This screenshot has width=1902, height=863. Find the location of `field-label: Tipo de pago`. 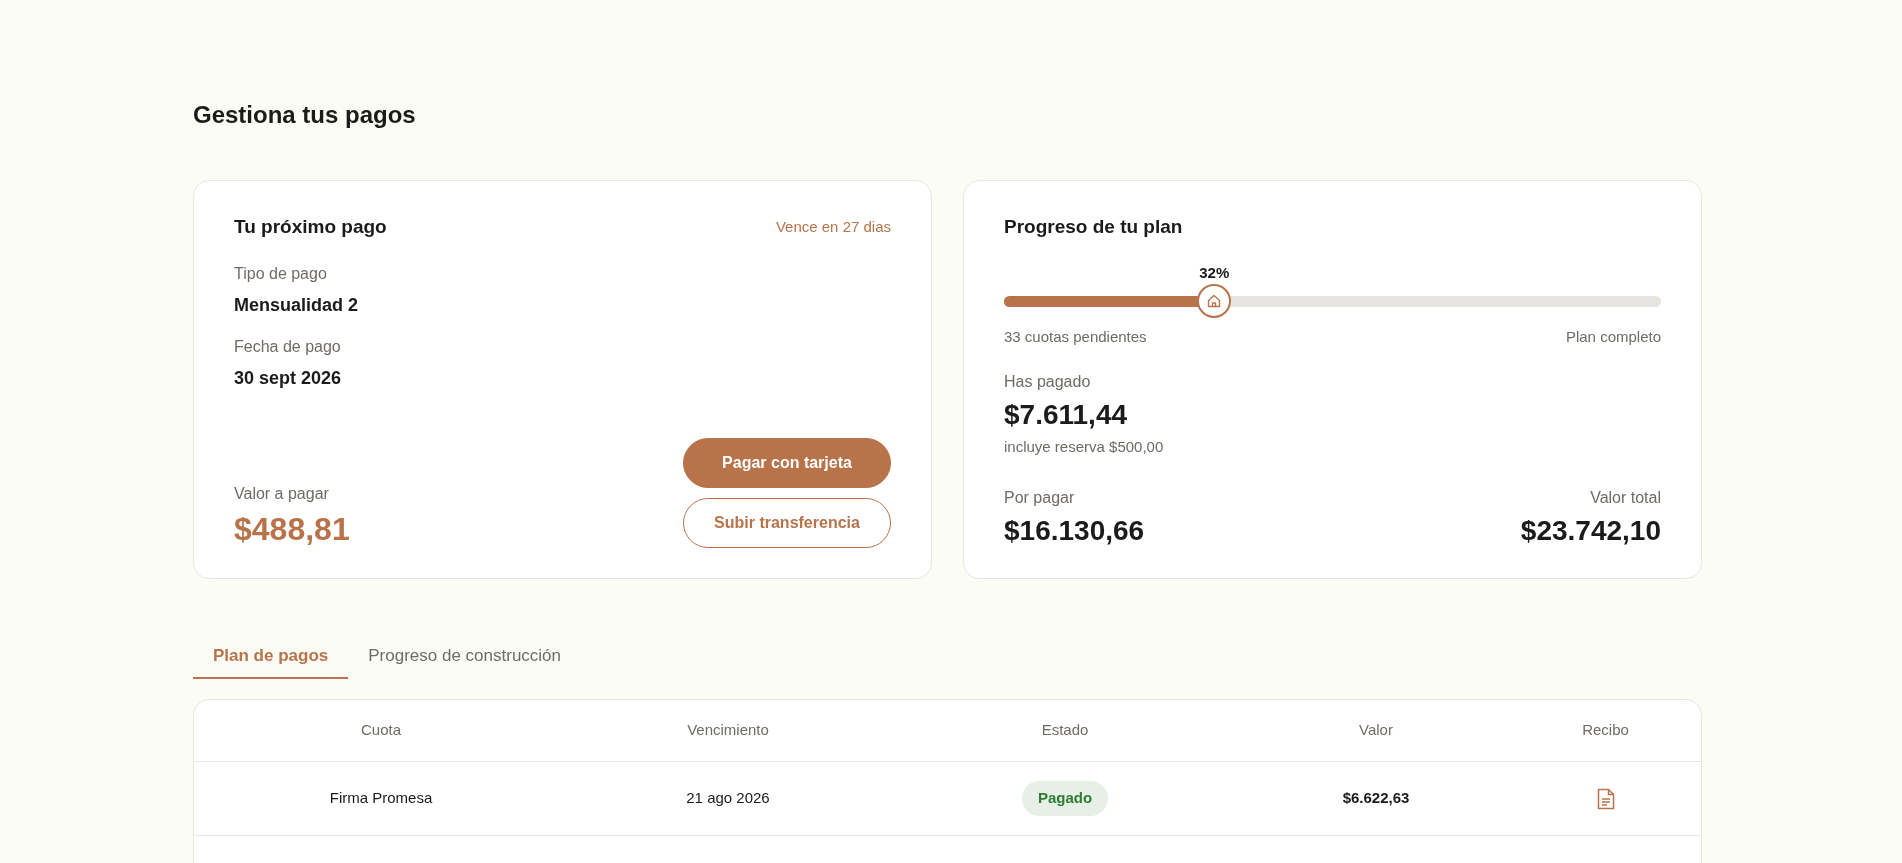

field-label: Tipo de pago is located at coordinates (280, 273).